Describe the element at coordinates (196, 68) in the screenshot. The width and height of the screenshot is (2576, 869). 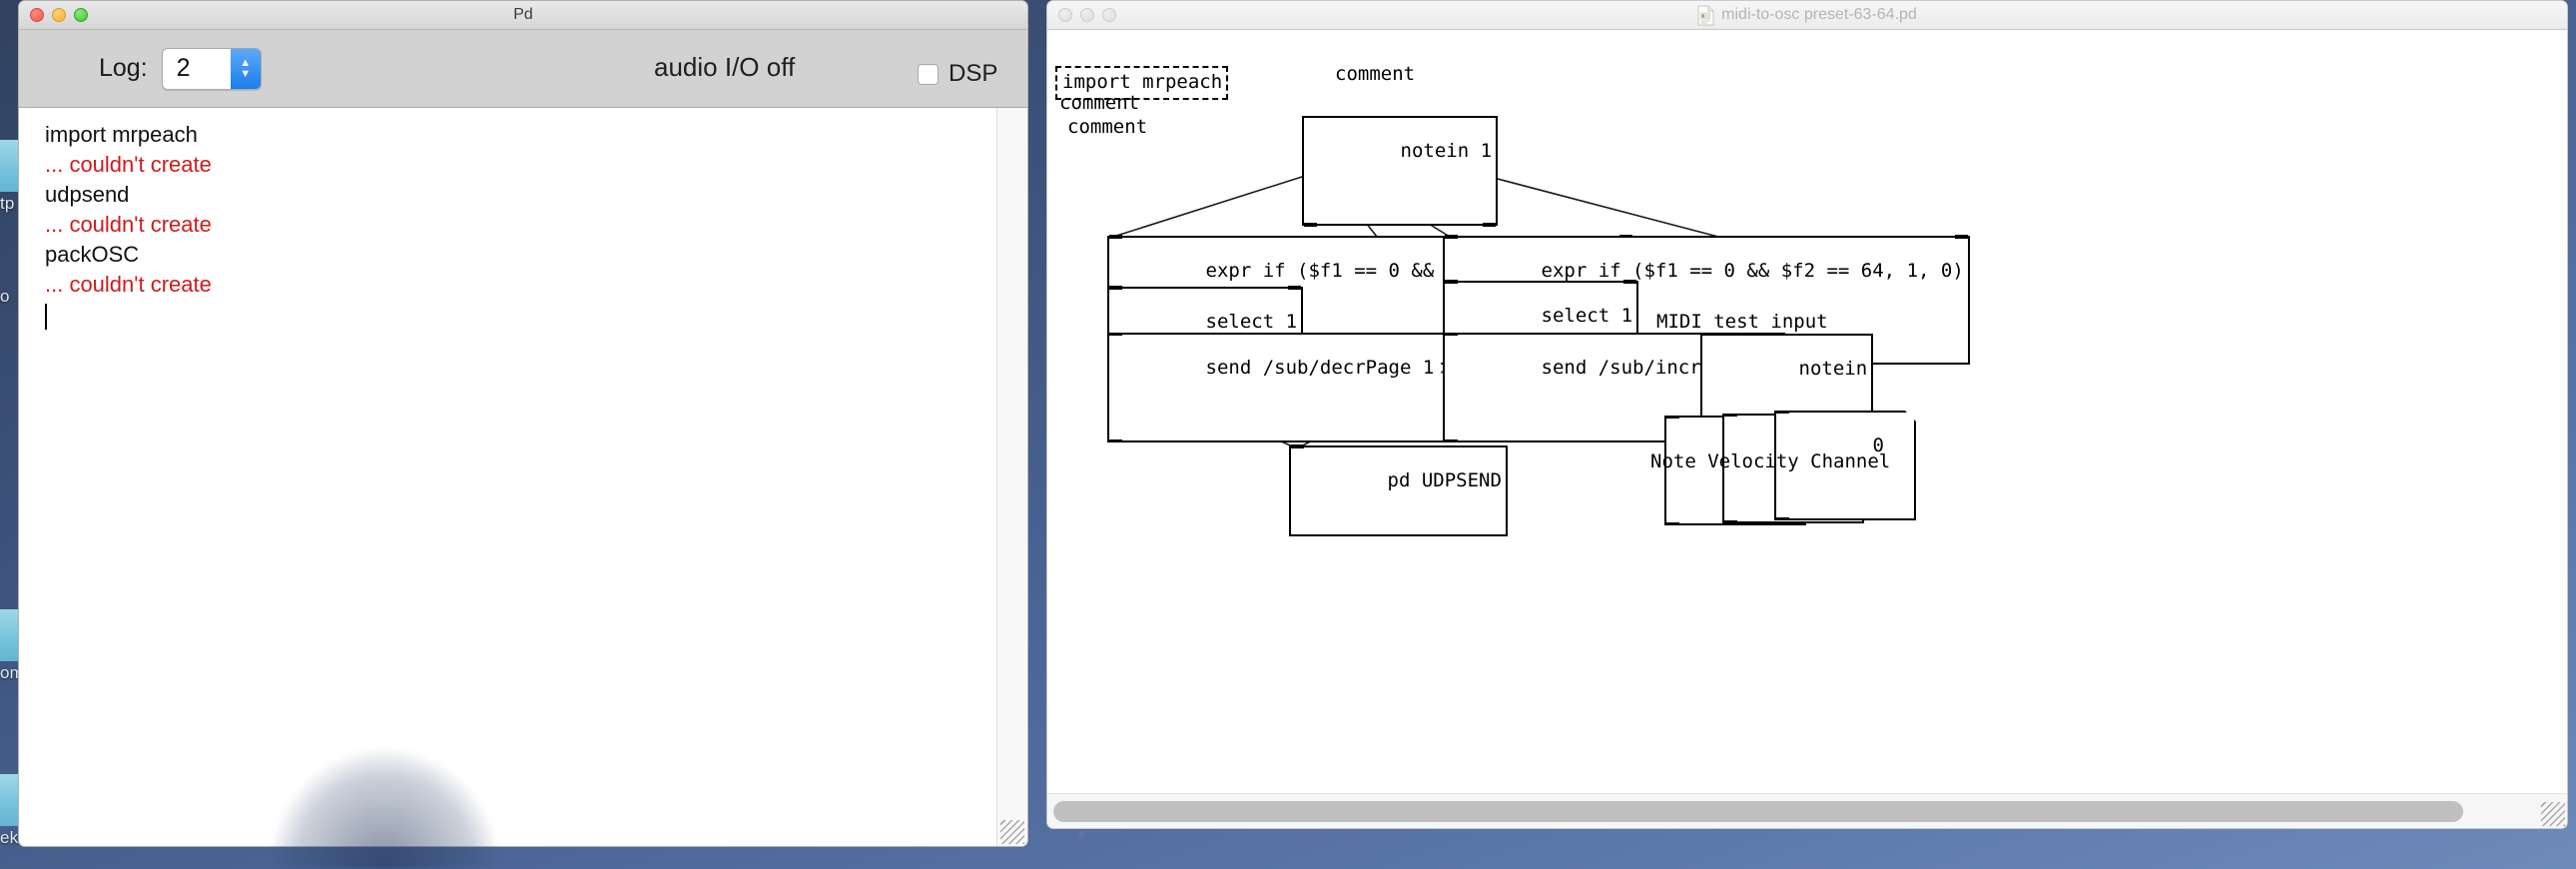
I see `log-level-value: 2` at that location.